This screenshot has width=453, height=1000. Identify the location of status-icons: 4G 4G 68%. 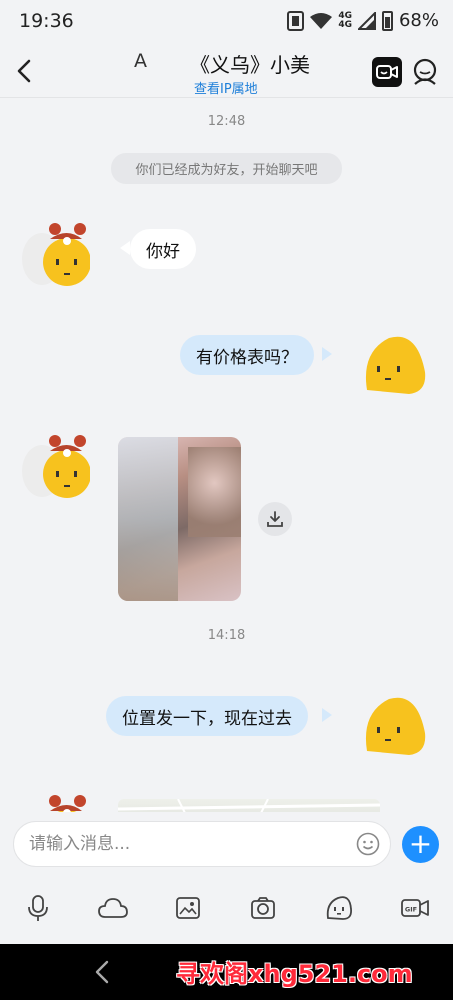
(363, 20).